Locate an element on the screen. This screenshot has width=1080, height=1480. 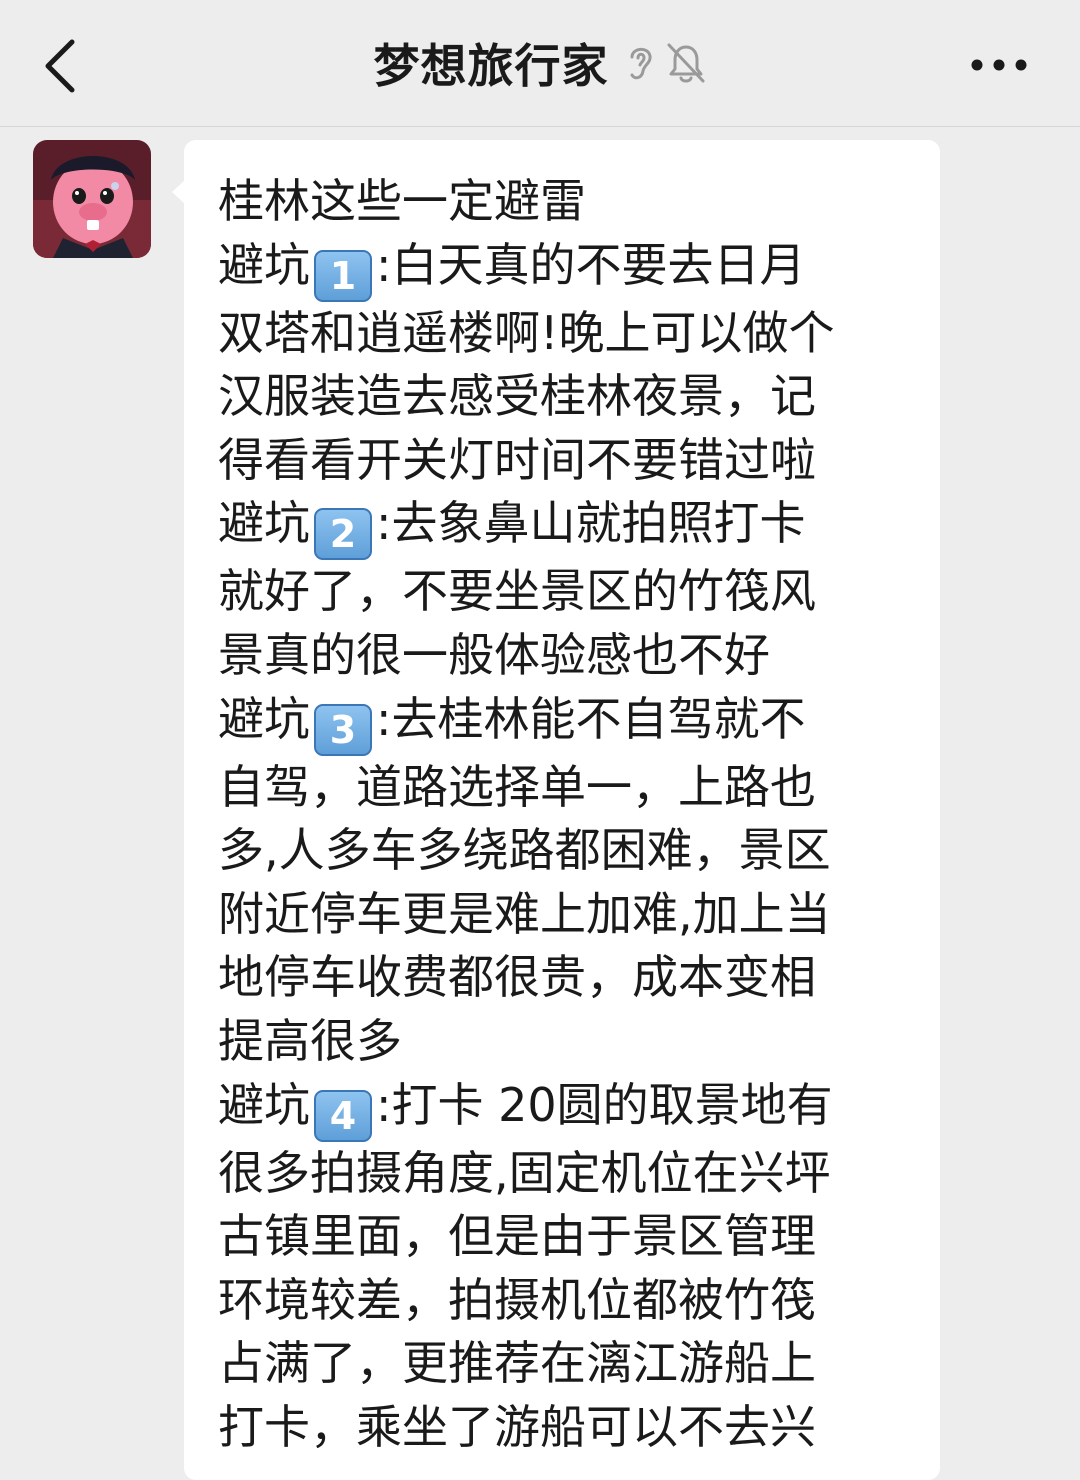
tip-line-3: 避坑 3:去桂林能不自驾就不 is located at coordinates (568, 722).